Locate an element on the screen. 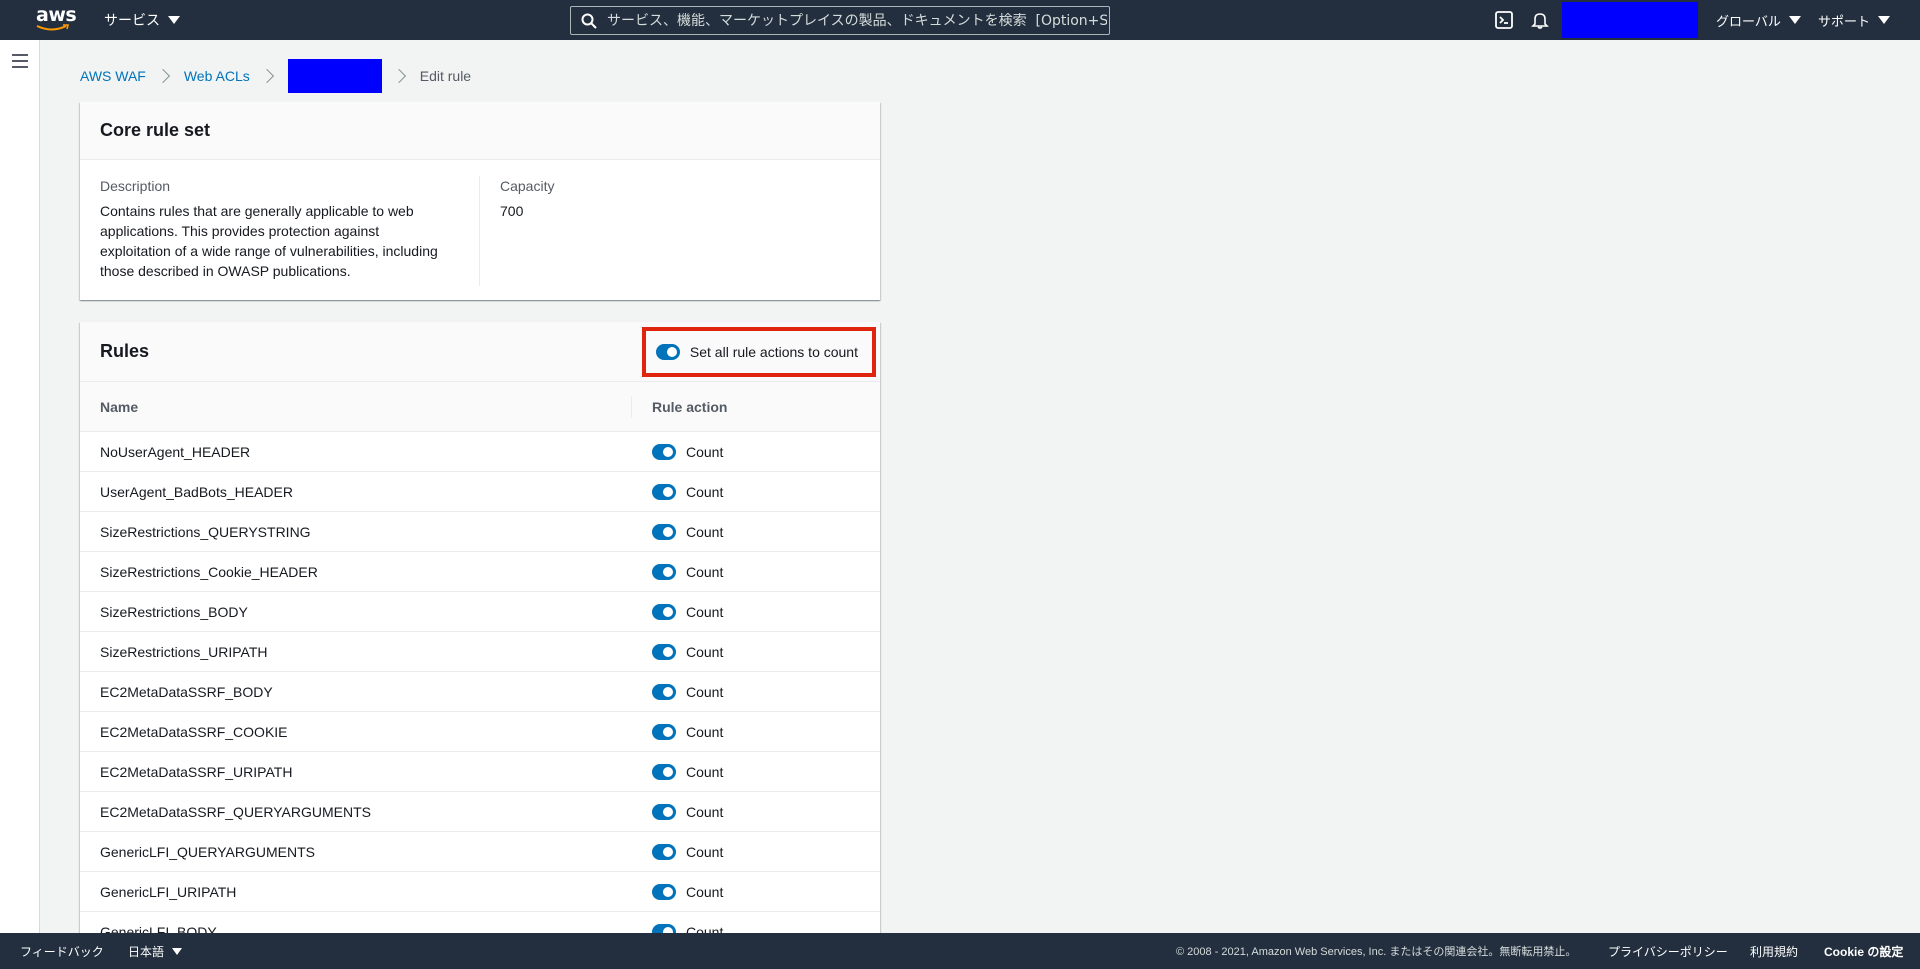 This screenshot has height=969, width=1920. breadcrumb-web-acls: Web ACLs is located at coordinates (217, 76).